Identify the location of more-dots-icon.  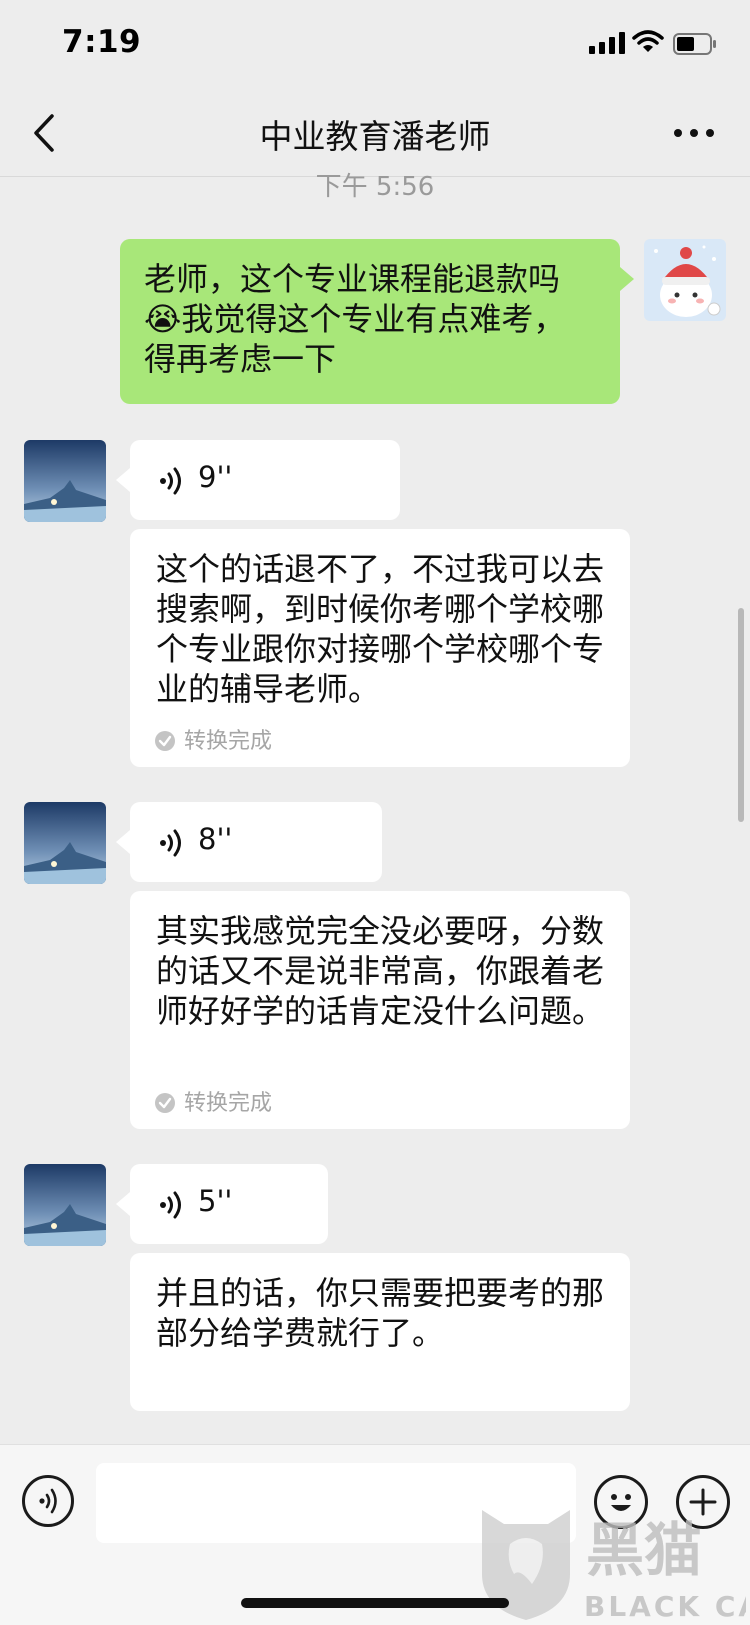
(694, 133).